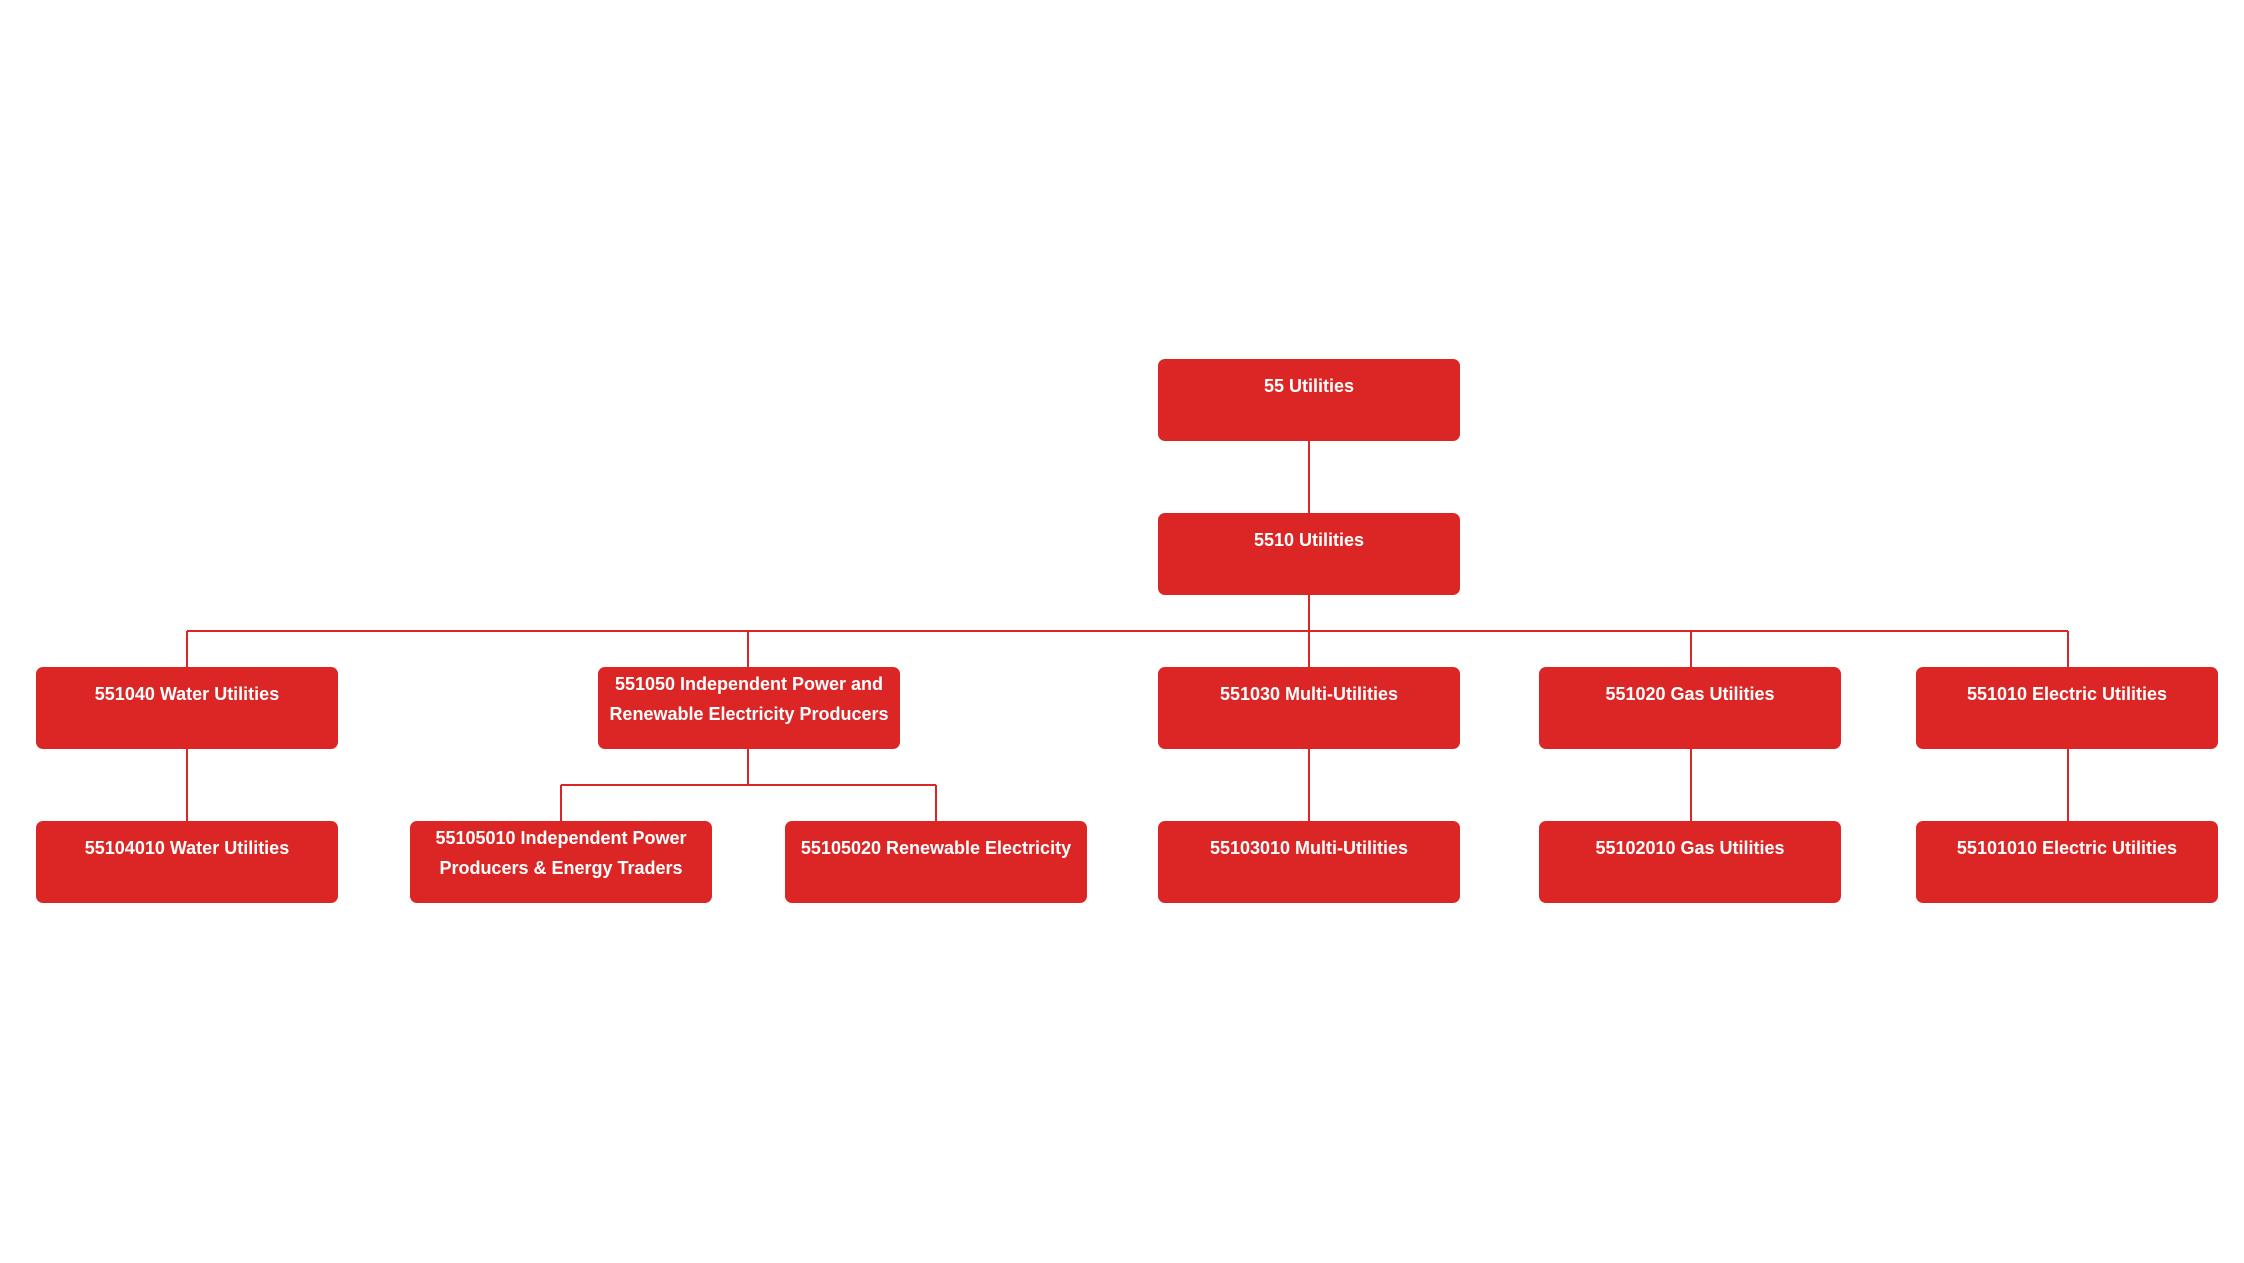  I want to click on node-551010-electric-utilities: 551010 Electric Utilities, so click(2067, 708).